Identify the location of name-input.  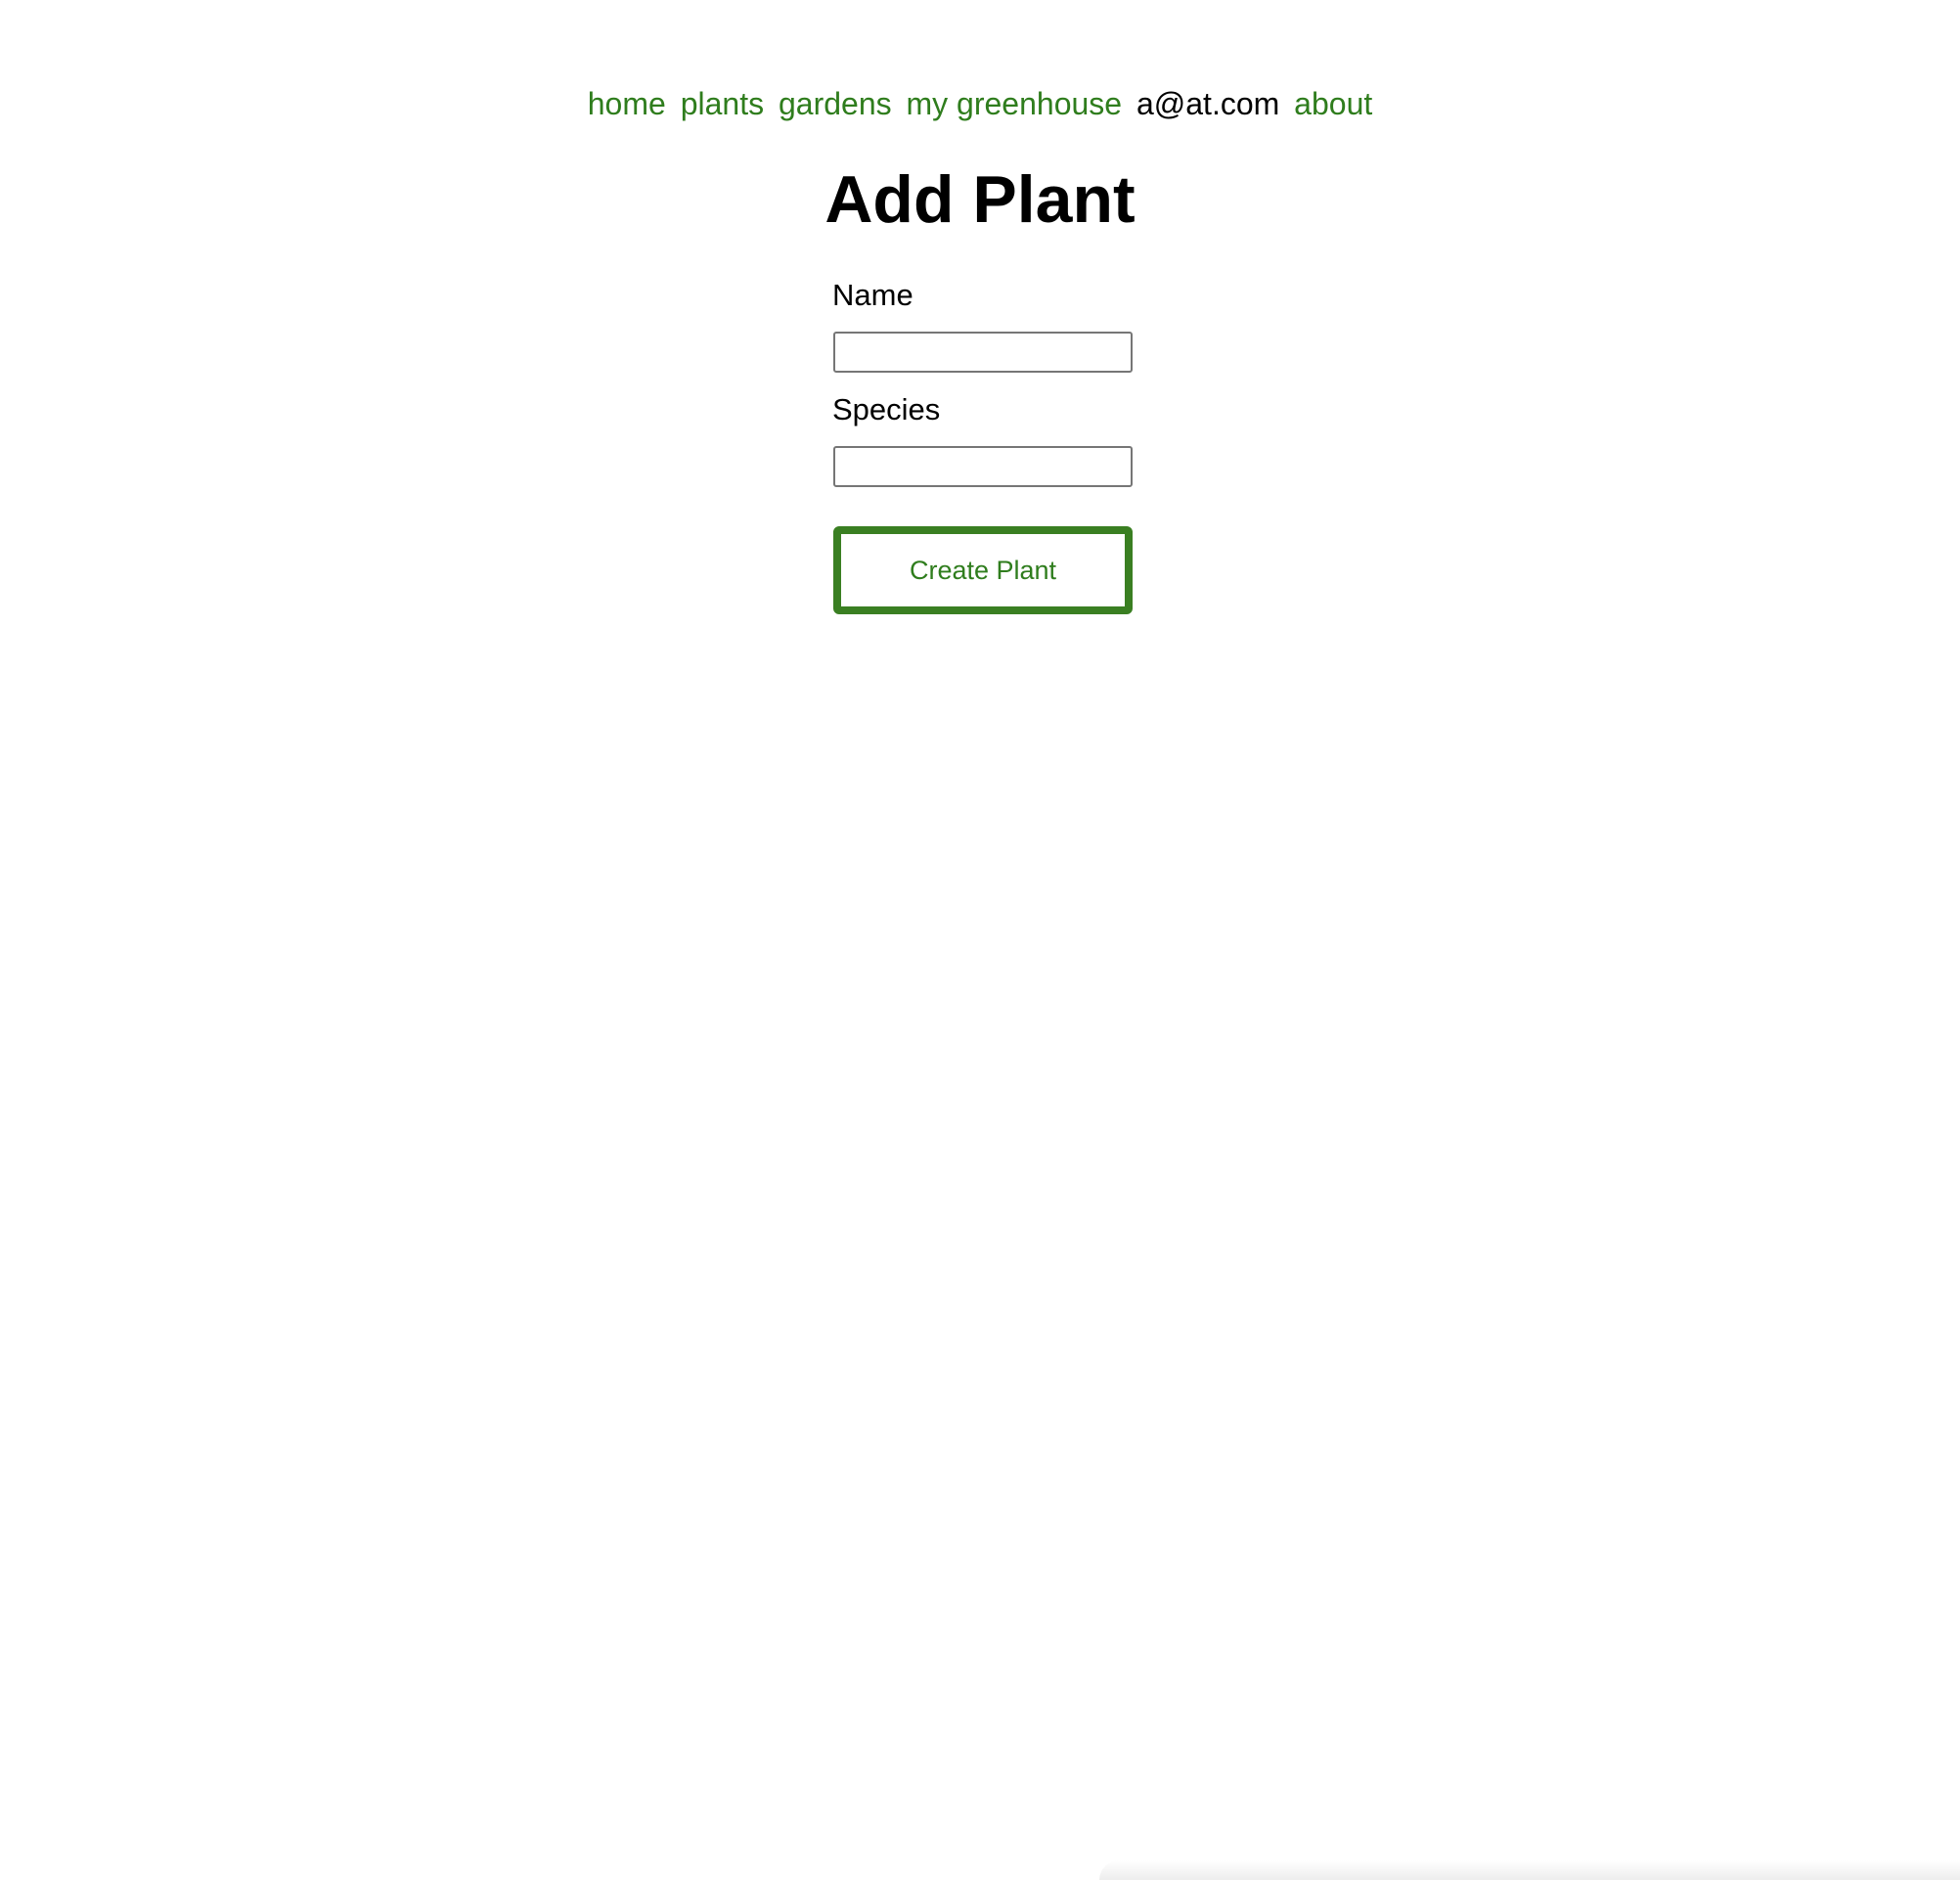
(983, 352).